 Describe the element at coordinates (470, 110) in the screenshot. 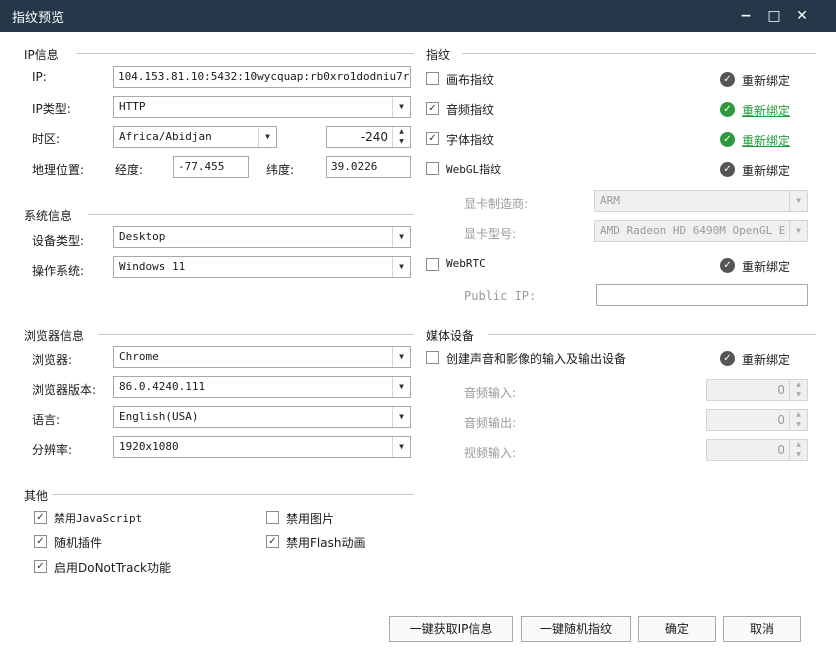

I see `checkbox-label: 音频指纹` at that location.